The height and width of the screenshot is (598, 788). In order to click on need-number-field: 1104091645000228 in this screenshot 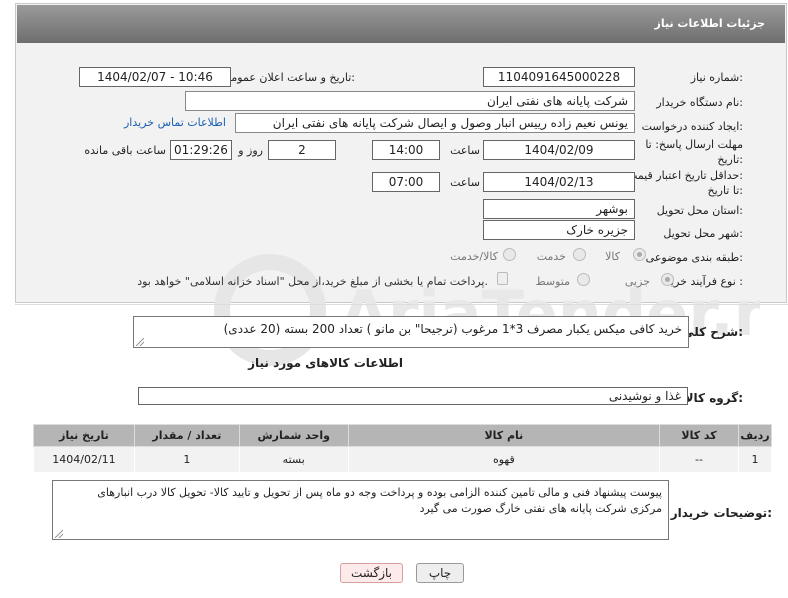, I will do `click(559, 77)`.